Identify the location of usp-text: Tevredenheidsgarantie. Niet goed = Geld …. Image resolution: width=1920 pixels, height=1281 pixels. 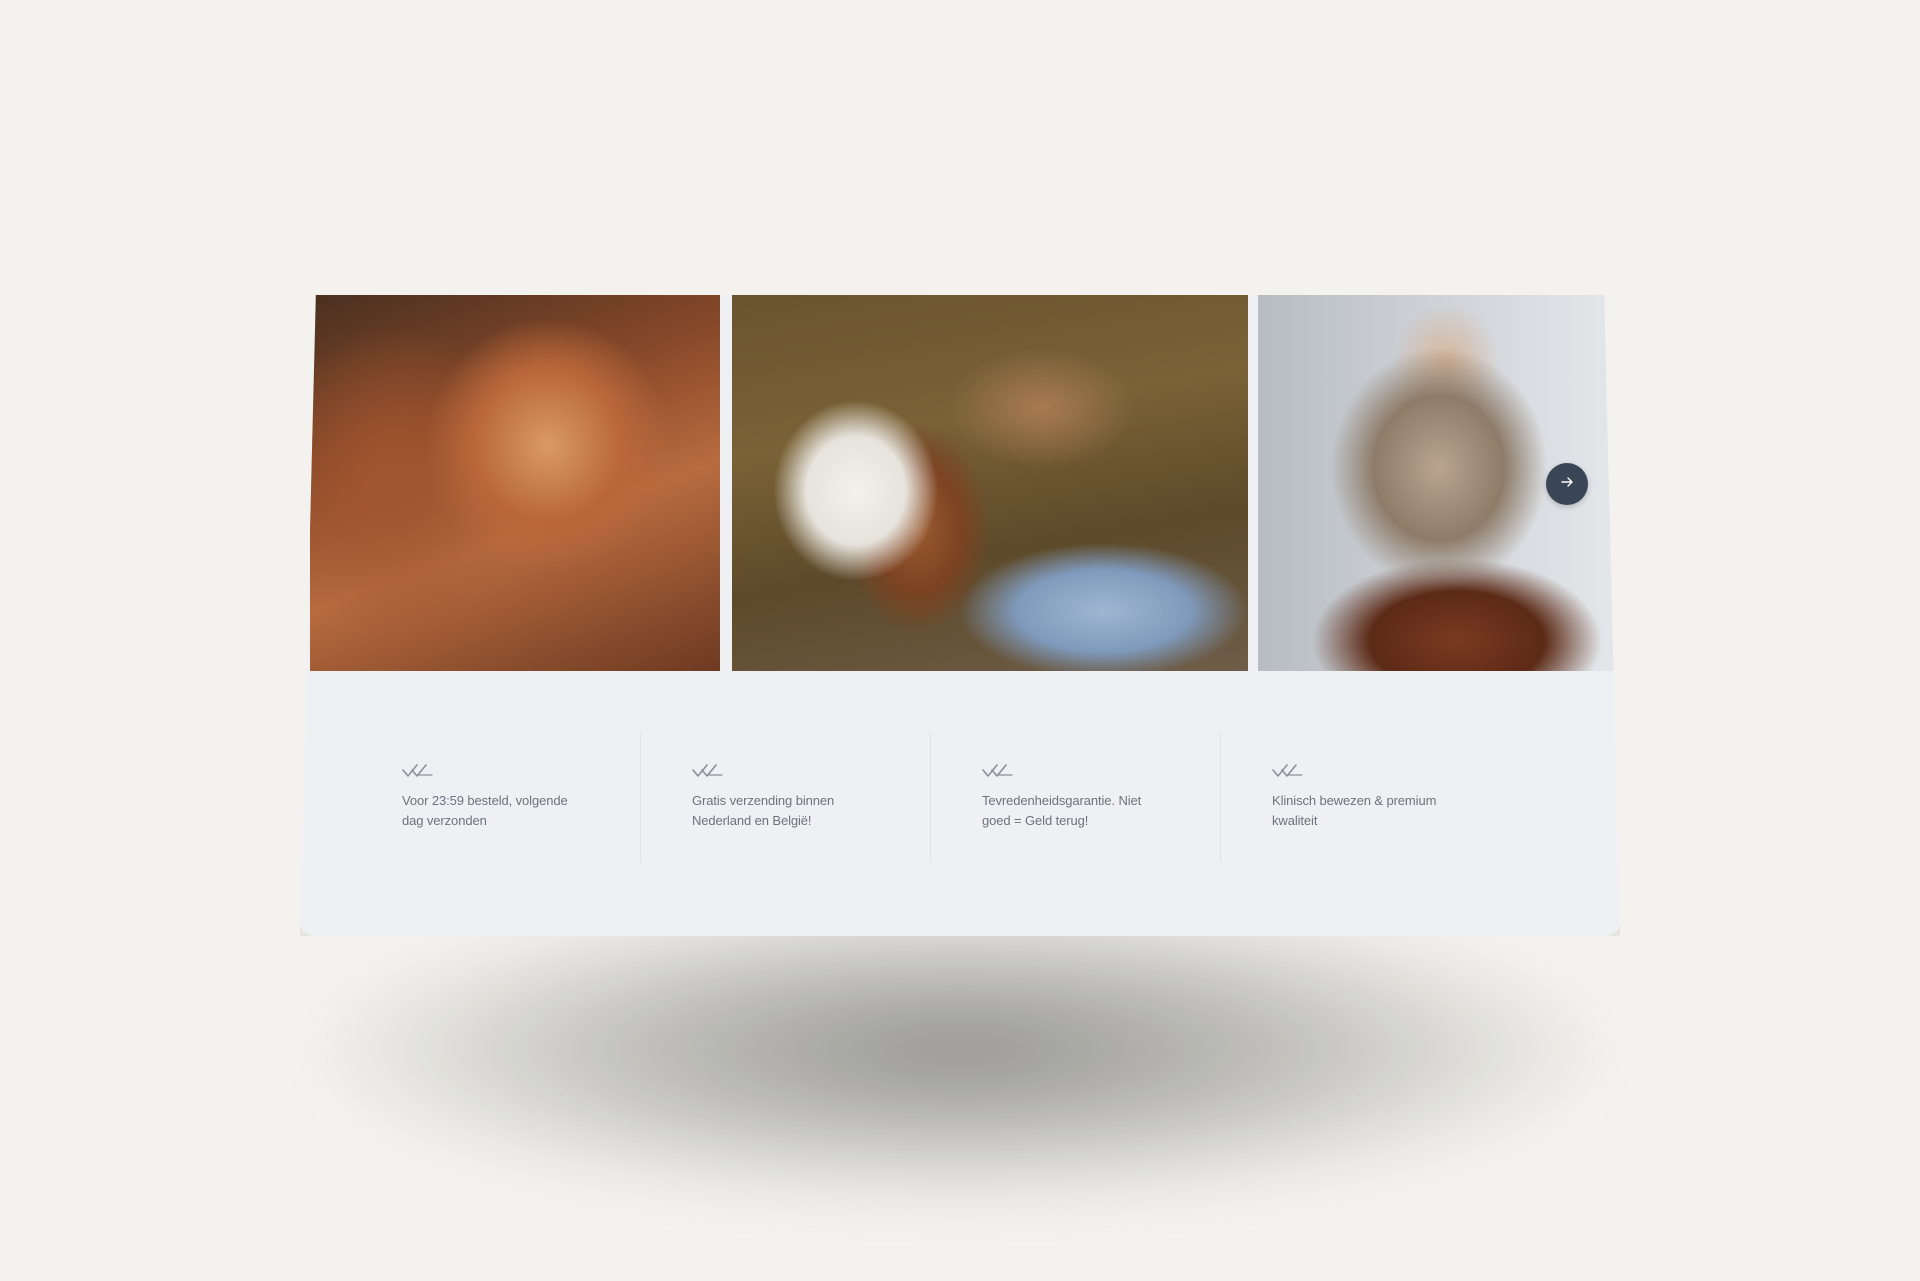
(1062, 810).